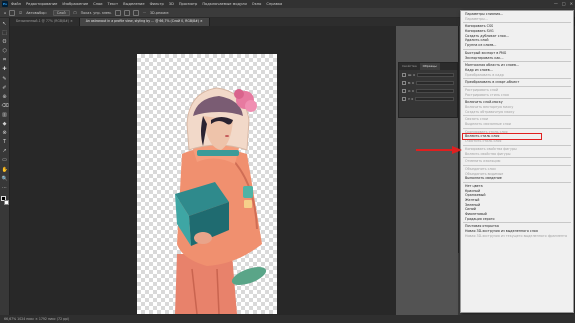 This screenshot has height=323, width=575. I want to click on healing-brush-tool-icon: ✎, so click(5, 79).